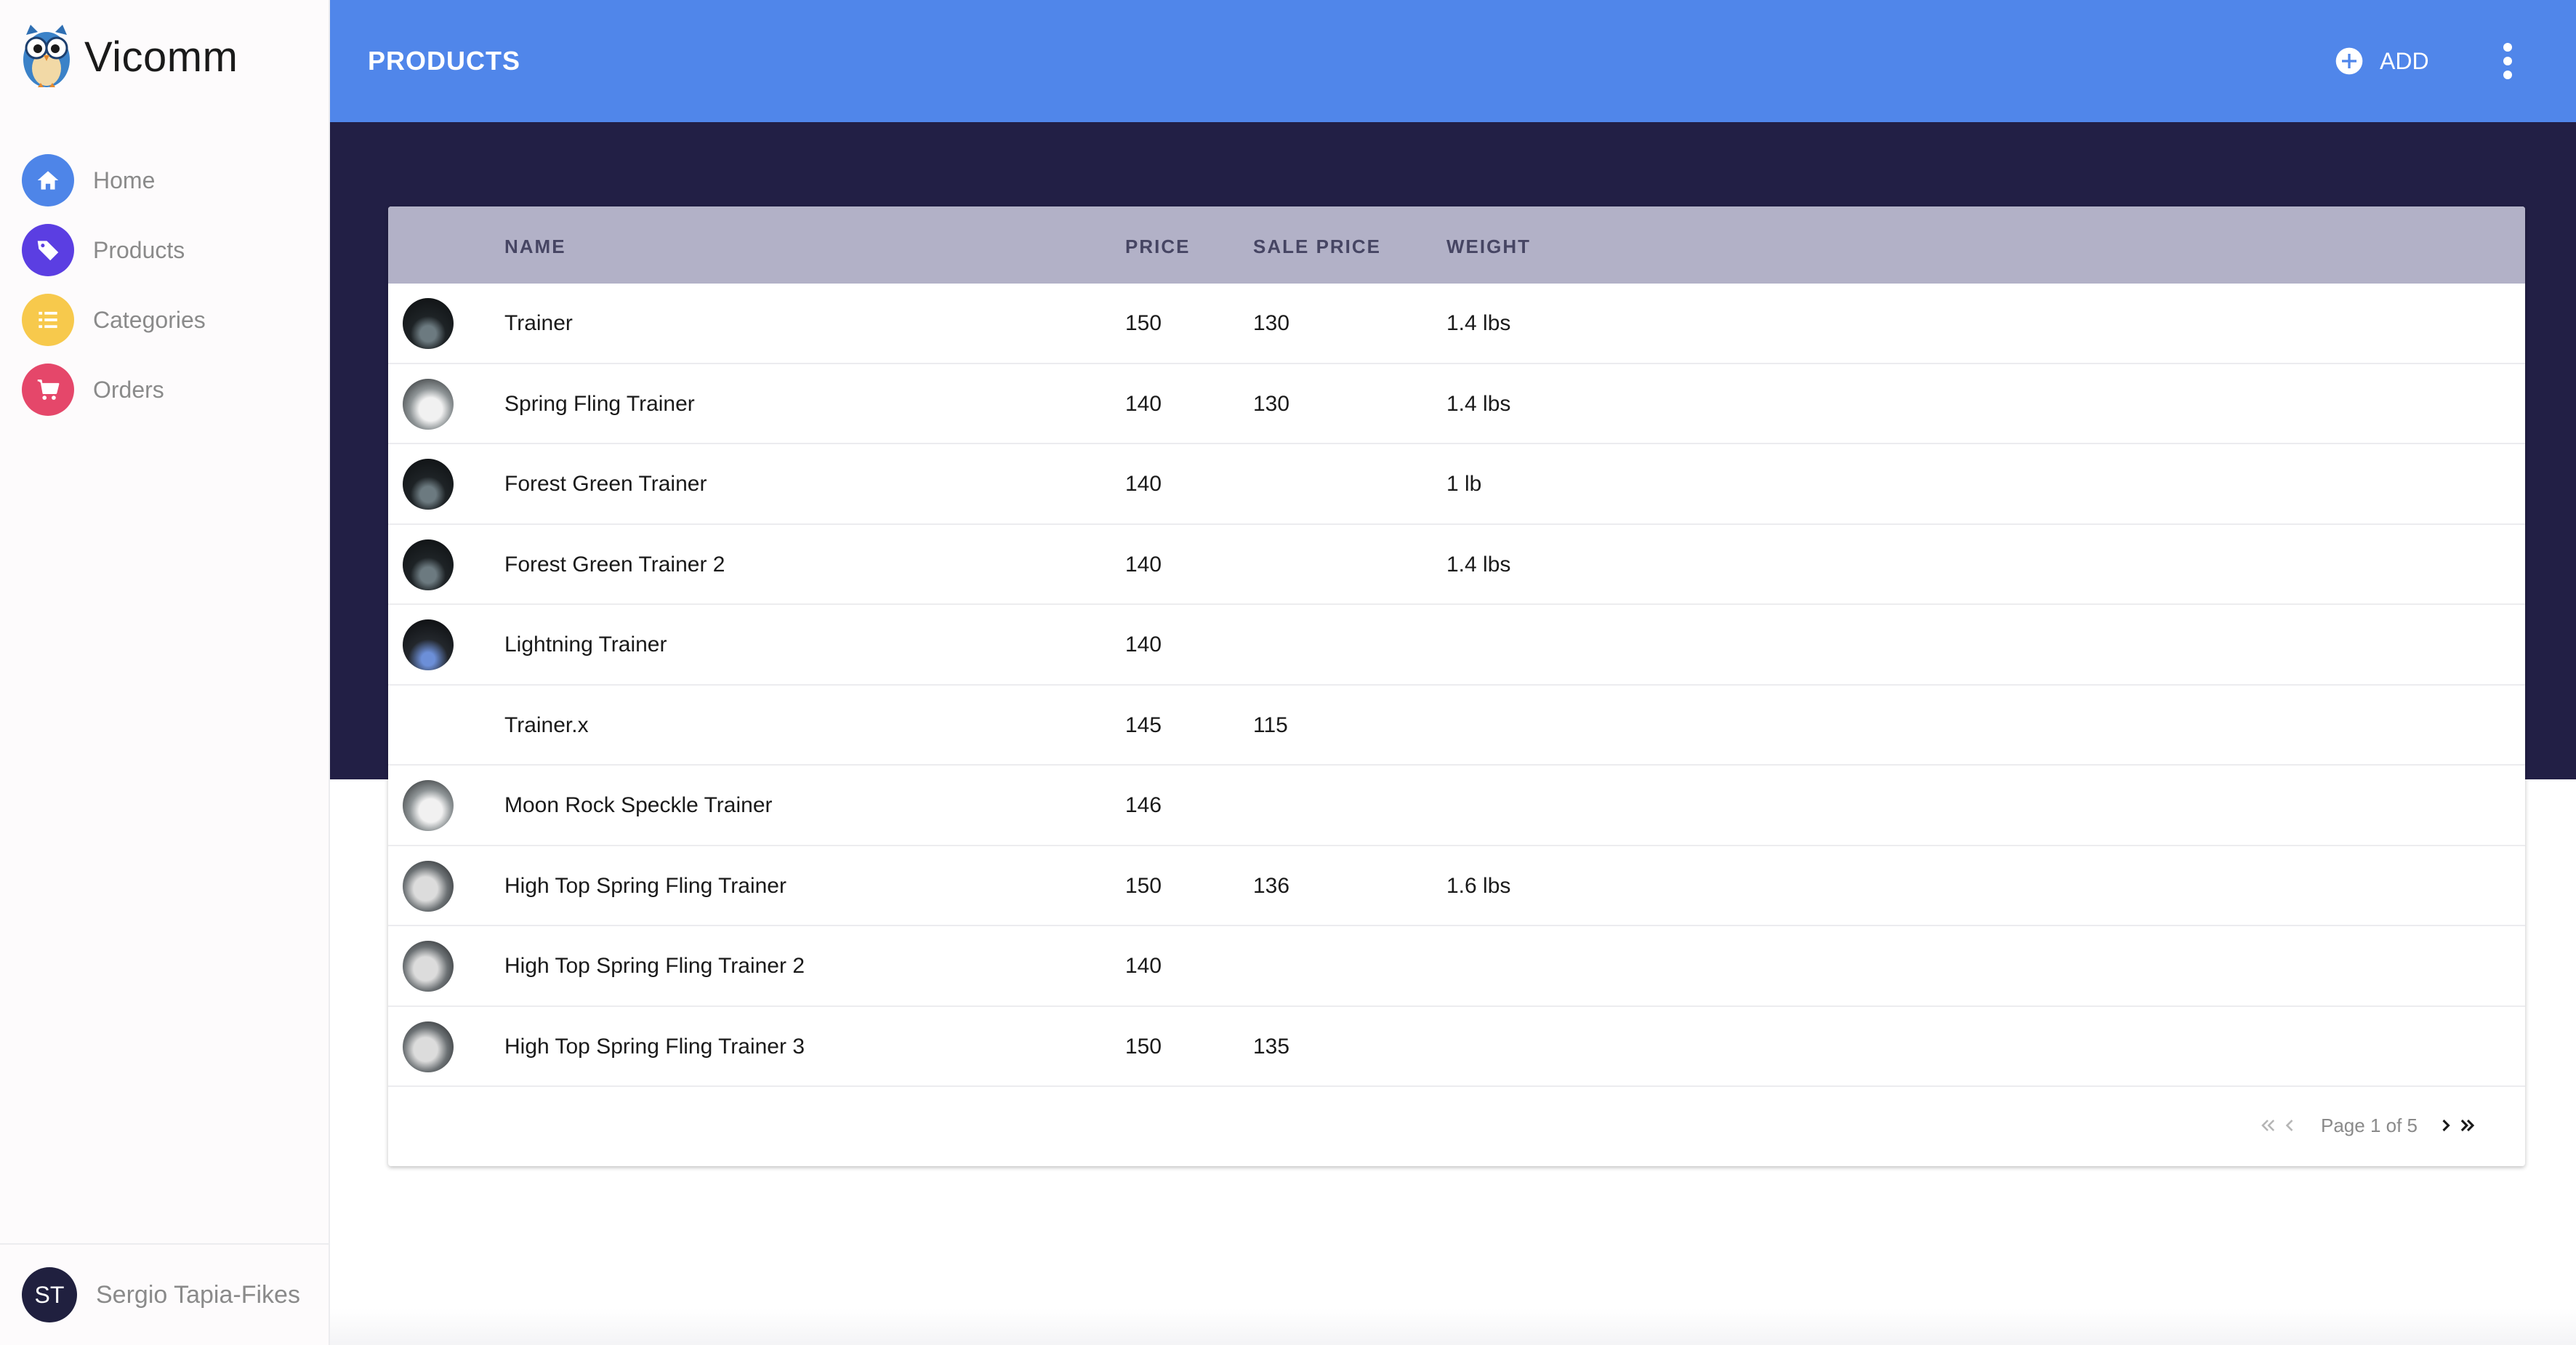 Image resolution: width=2576 pixels, height=1345 pixels. What do you see at coordinates (1456, 966) in the screenshot?
I see `table-row: High Top Spring Fling Trainer 2 140` at bounding box center [1456, 966].